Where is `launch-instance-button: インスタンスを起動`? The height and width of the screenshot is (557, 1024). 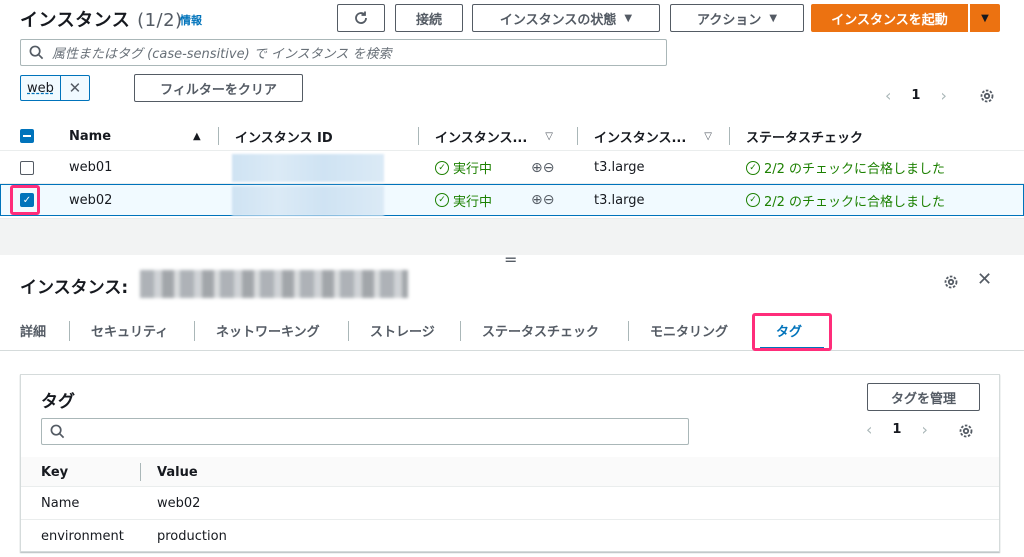 launch-instance-button: インスタンスを起動 is located at coordinates (889, 18).